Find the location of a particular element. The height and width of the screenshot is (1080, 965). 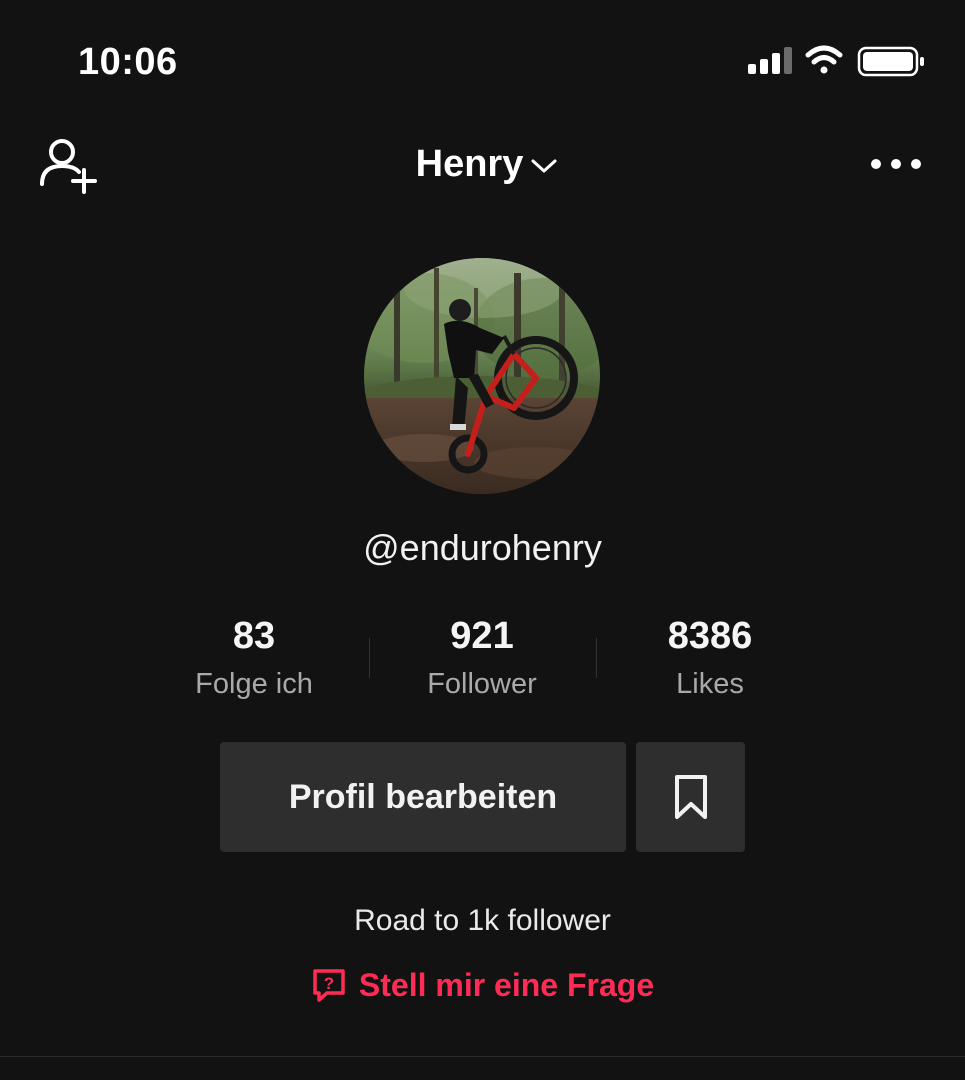

header-title-area: Henry is located at coordinates (482, 164).